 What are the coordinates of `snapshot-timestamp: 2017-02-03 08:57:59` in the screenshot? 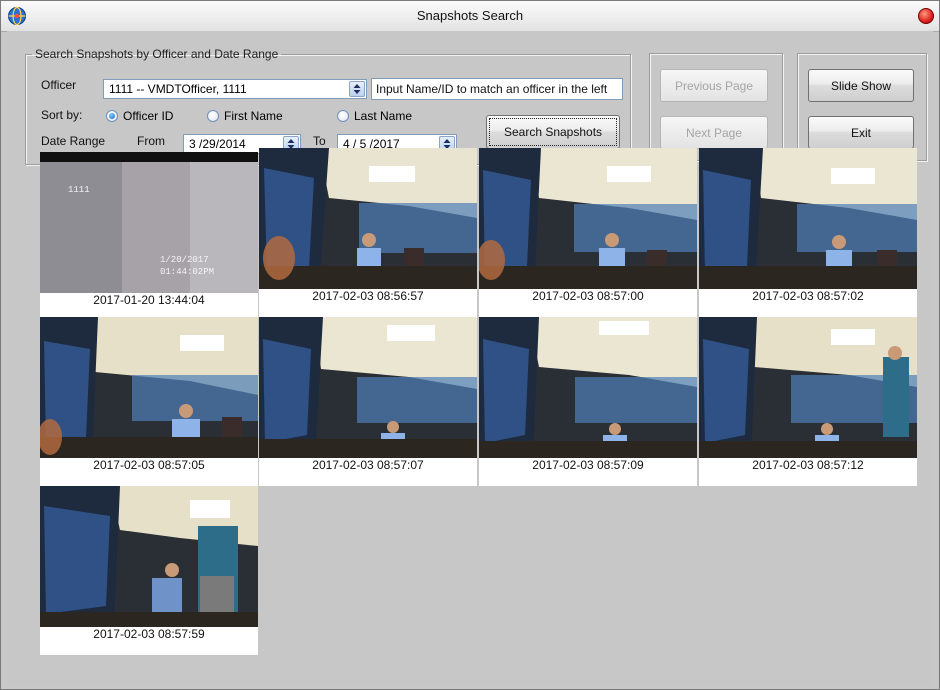 It's located at (149, 634).